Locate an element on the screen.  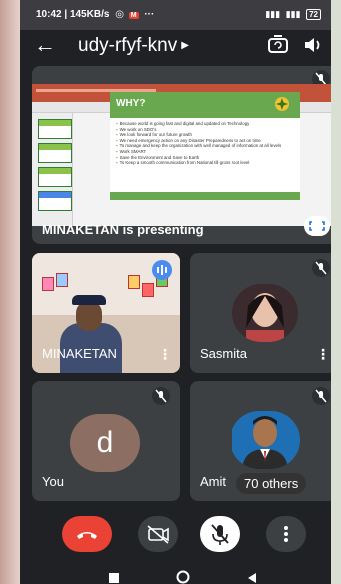
speaking-indicator-icon is located at coordinates (162, 270).